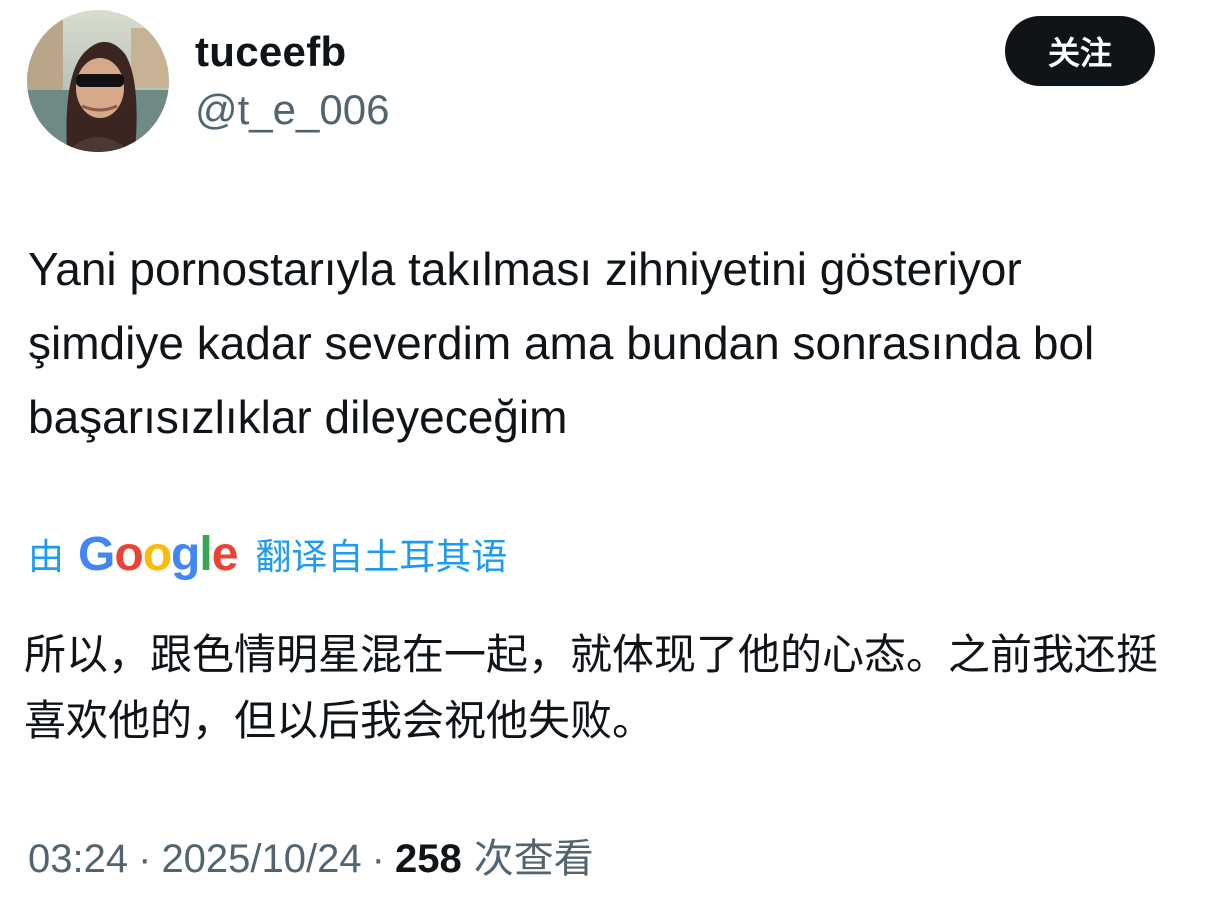  Describe the element at coordinates (270, 52) in the screenshot. I see `display-name: tuceefb` at that location.